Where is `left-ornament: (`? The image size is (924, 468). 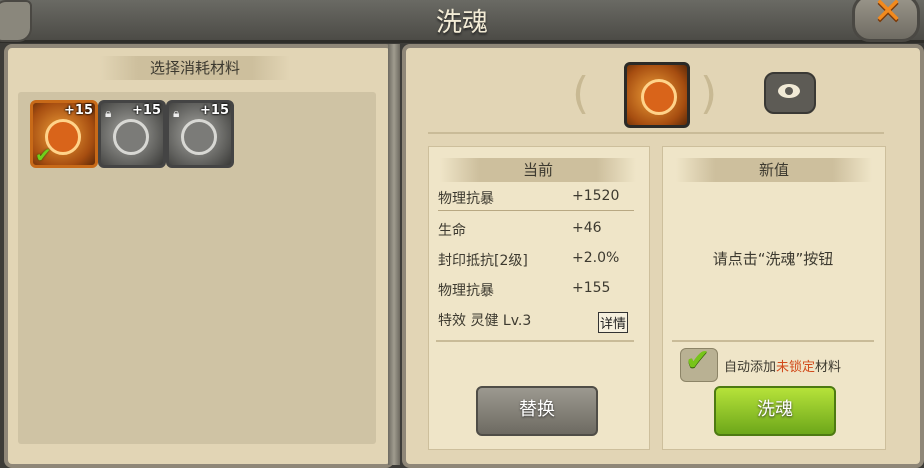
left-ornament: ( is located at coordinates (581, 93).